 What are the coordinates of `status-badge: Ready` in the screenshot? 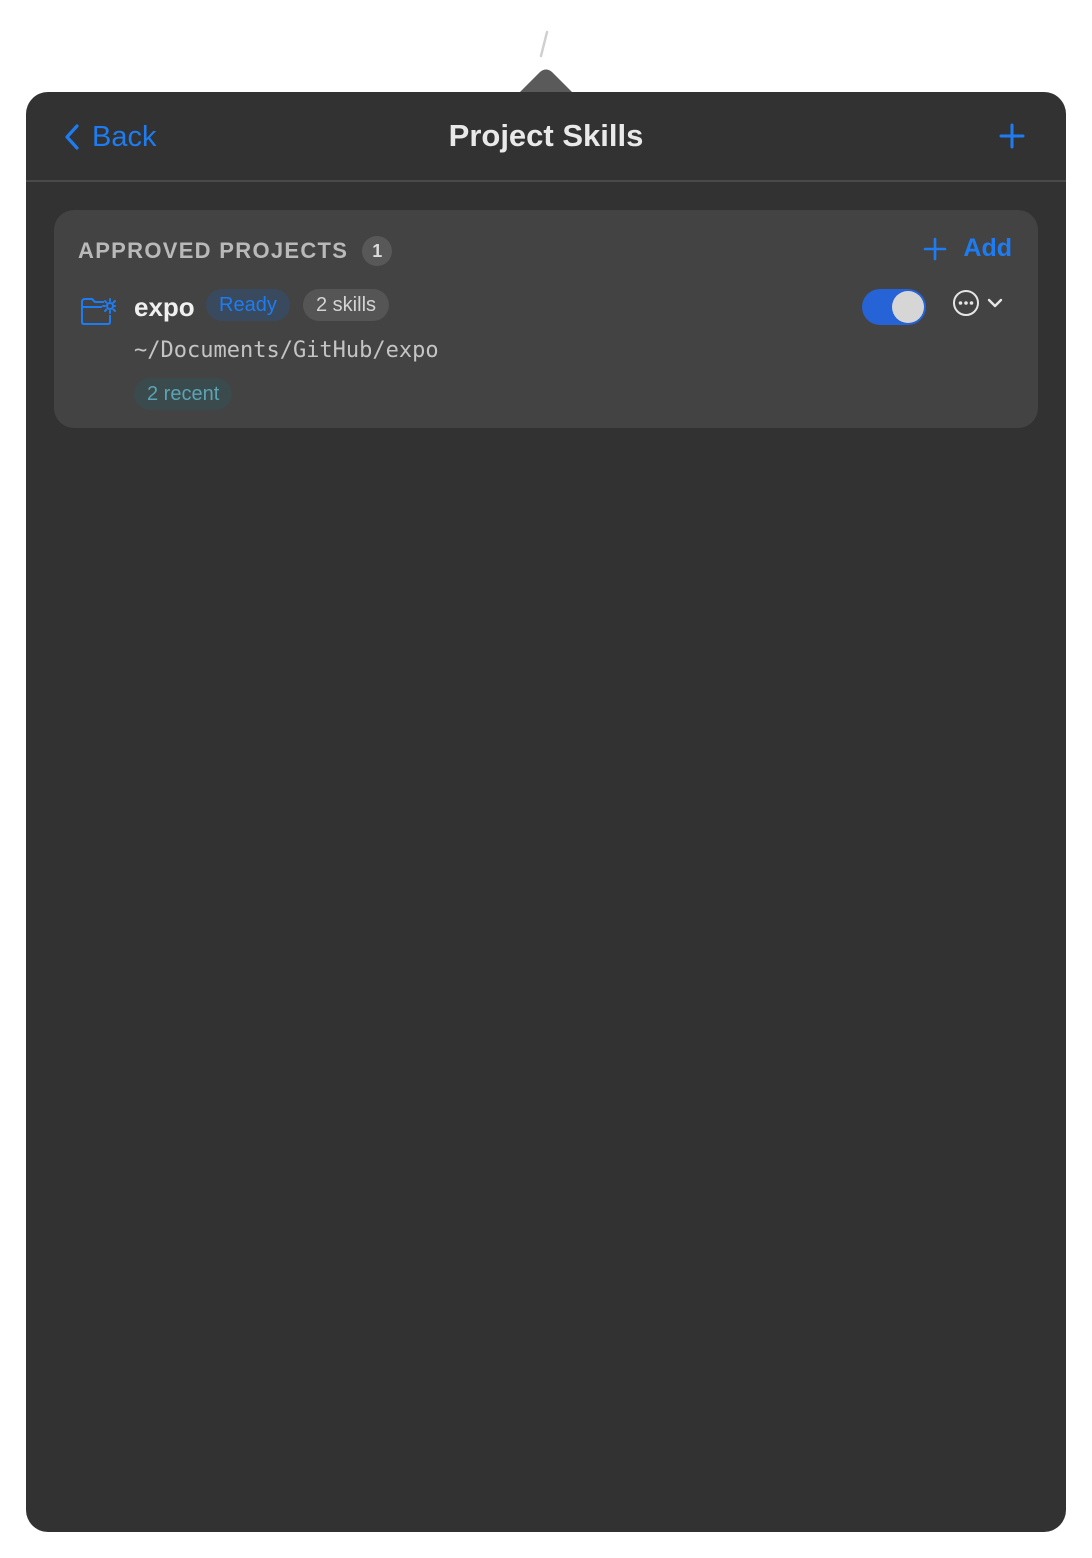 It's located at (248, 305).